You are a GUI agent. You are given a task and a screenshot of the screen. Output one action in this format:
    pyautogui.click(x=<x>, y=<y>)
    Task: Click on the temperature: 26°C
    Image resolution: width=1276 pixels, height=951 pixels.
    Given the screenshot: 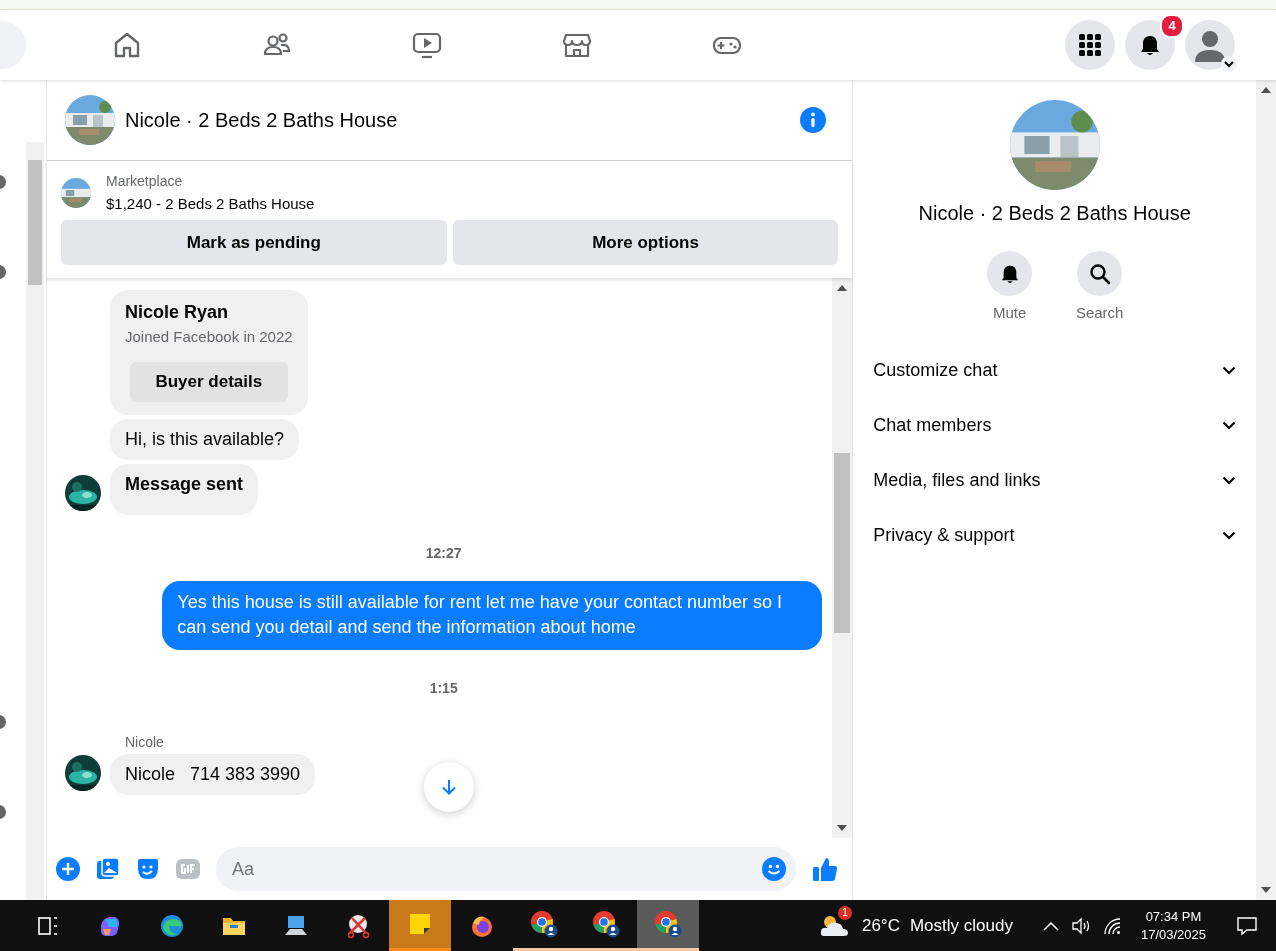 What is the action you would take?
    pyautogui.click(x=880, y=925)
    